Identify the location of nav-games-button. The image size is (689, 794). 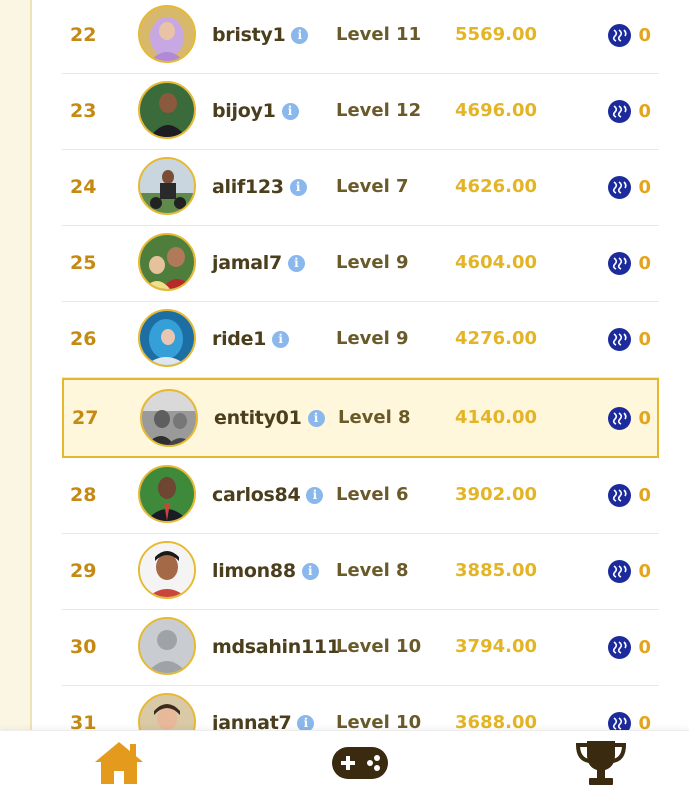
(360, 763).